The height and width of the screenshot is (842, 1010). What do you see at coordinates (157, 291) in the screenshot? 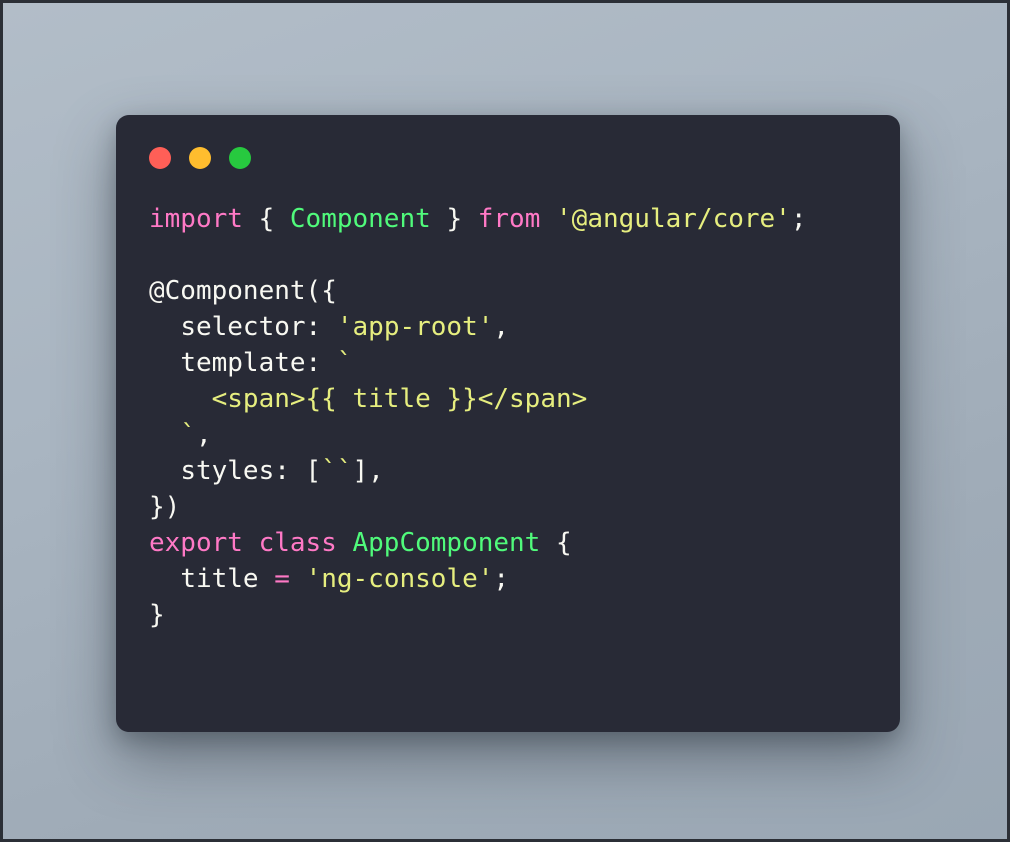
I see `code-token-decorator: @` at bounding box center [157, 291].